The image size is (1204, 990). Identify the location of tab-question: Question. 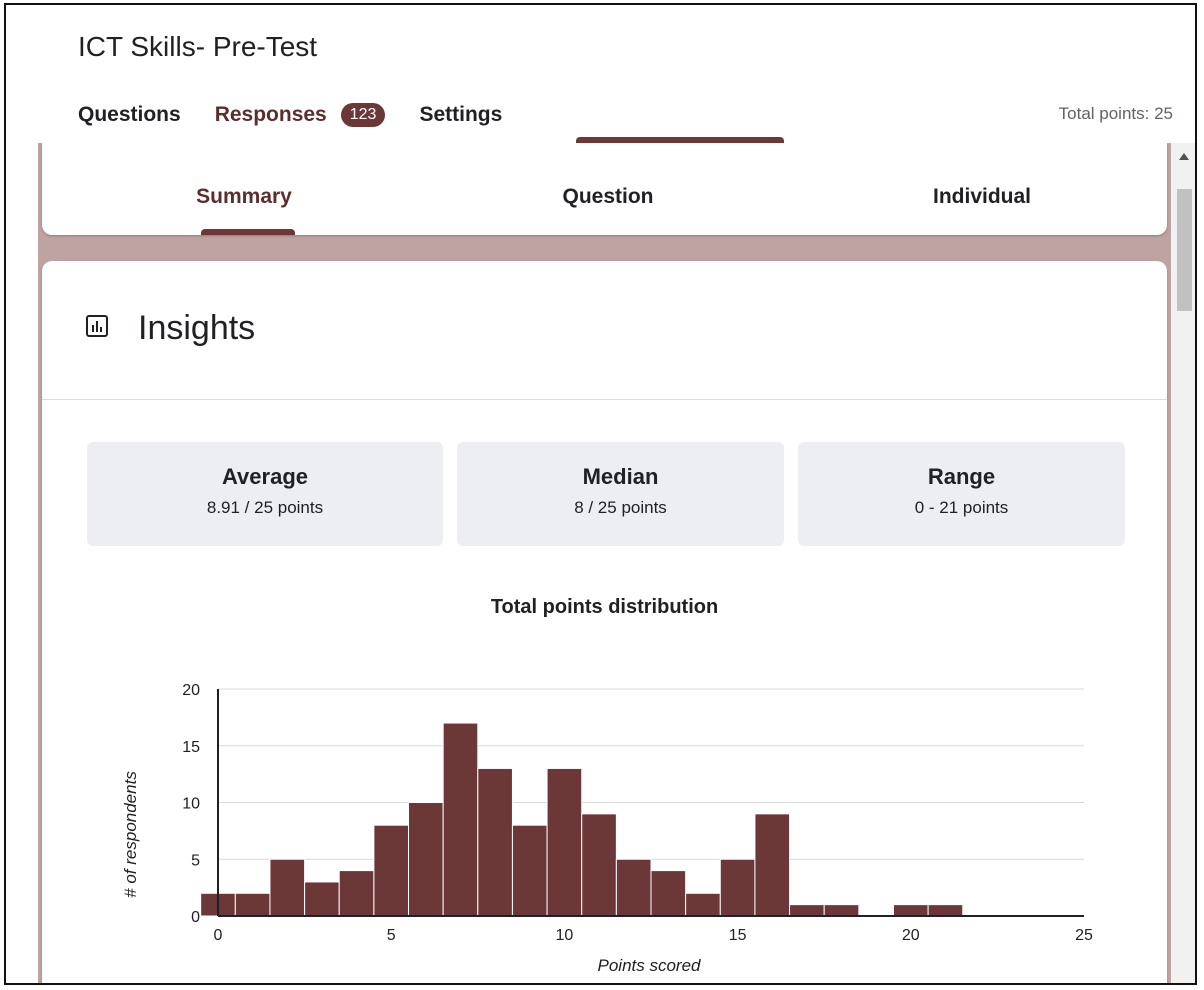
(607, 197).